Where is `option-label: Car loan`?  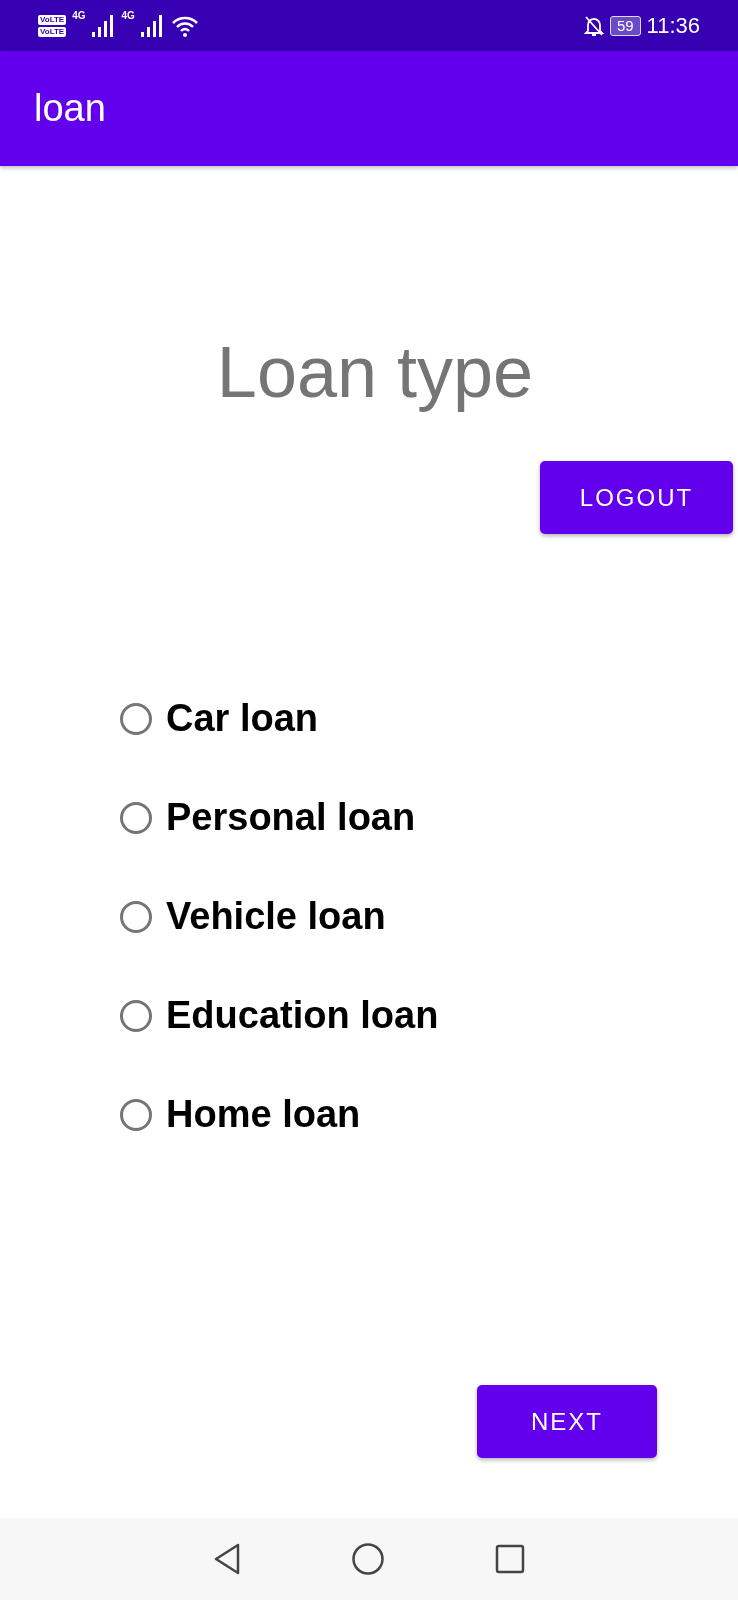 option-label: Car loan is located at coordinates (242, 718).